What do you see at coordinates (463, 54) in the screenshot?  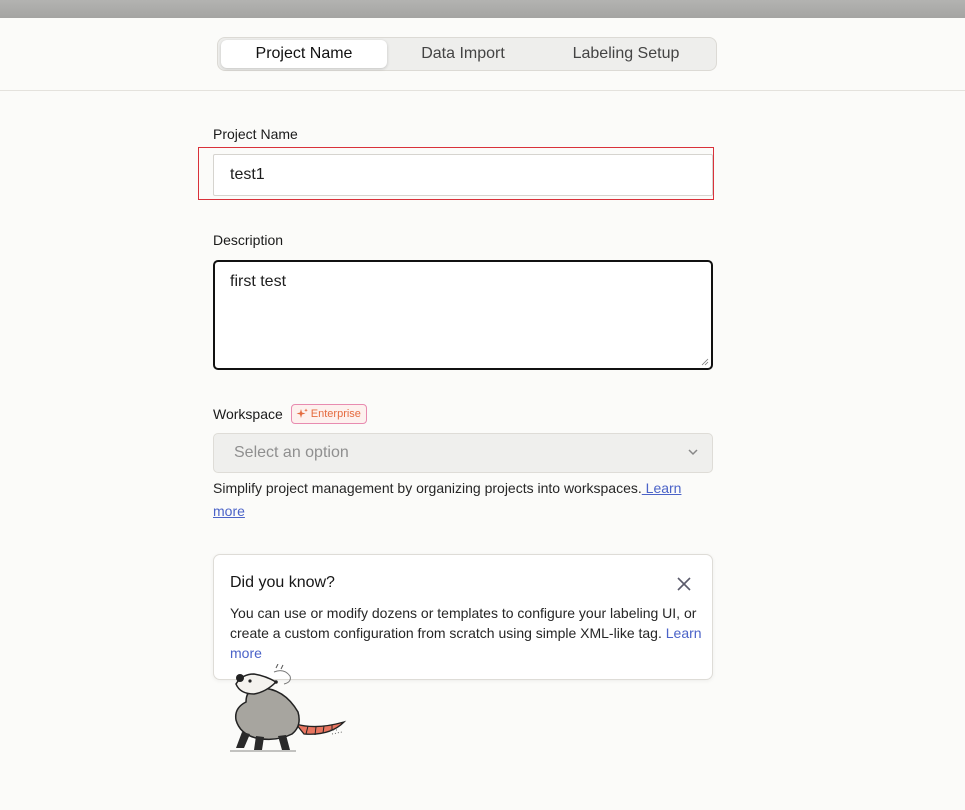 I see `tab-data-import: Data Import` at bounding box center [463, 54].